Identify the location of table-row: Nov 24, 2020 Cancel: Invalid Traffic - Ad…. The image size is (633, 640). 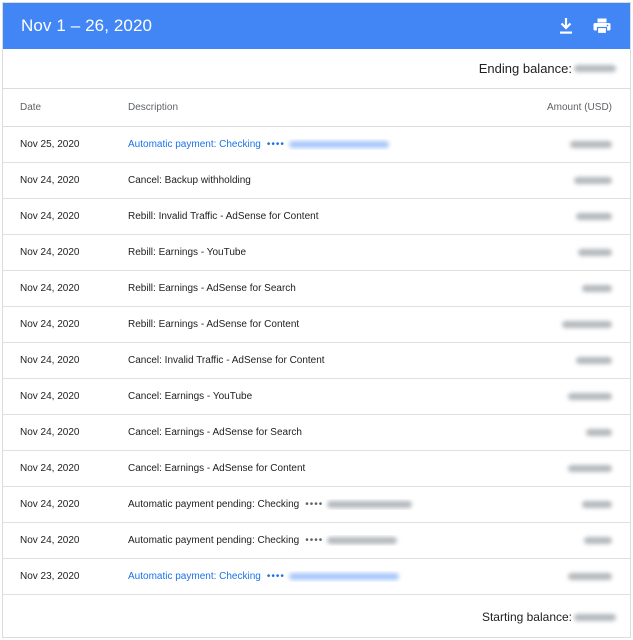
(316, 361).